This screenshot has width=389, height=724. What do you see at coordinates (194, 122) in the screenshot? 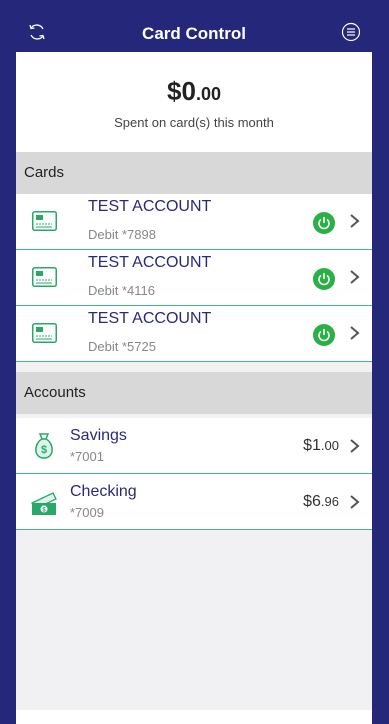
I see `spent-label: Spent on card(s) this month` at bounding box center [194, 122].